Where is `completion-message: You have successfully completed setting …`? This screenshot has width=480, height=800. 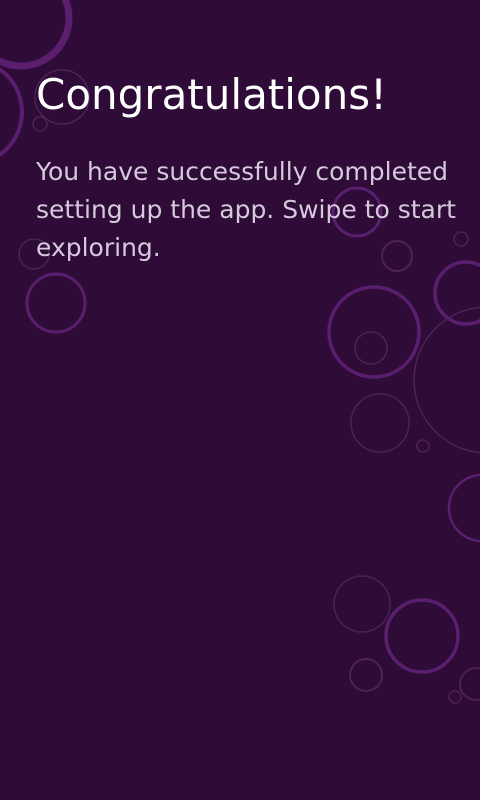 completion-message: You have successfully completed setting … is located at coordinates (246, 209).